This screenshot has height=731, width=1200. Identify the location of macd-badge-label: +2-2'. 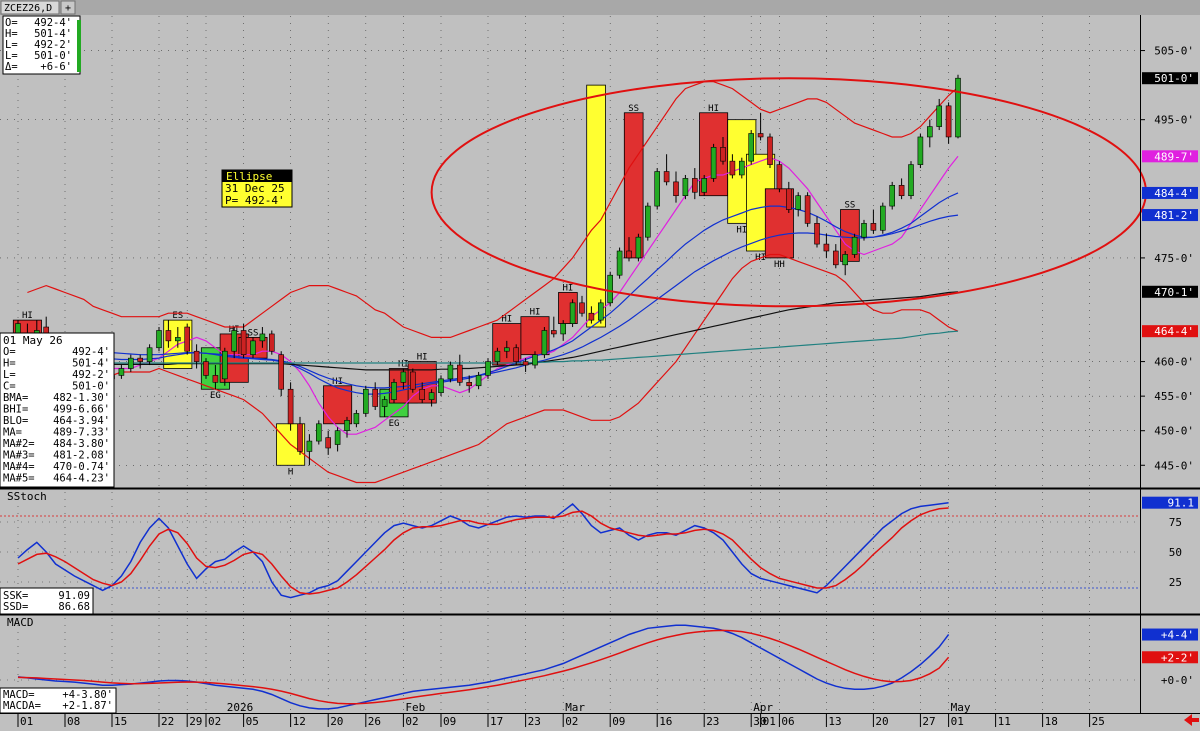
(1177, 657).